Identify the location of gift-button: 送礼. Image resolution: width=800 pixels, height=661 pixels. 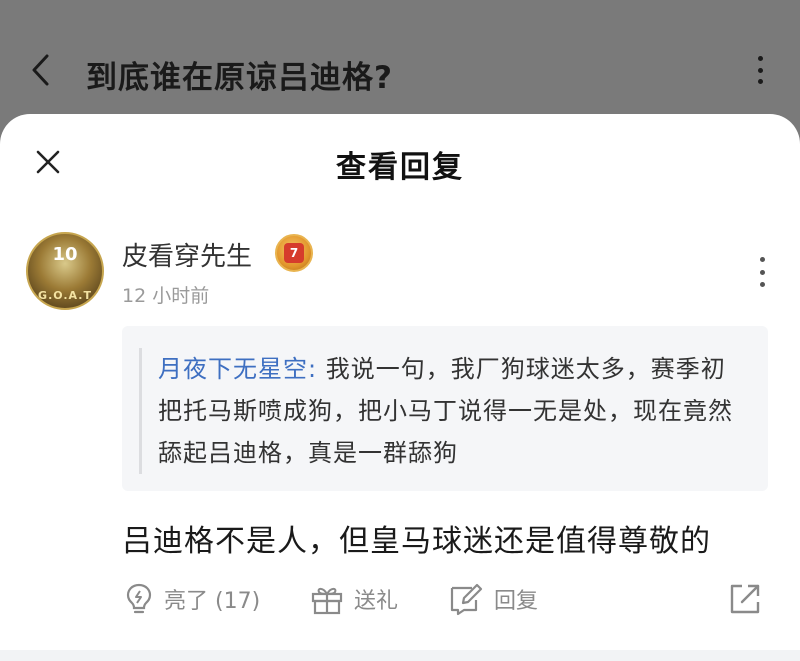
(354, 599).